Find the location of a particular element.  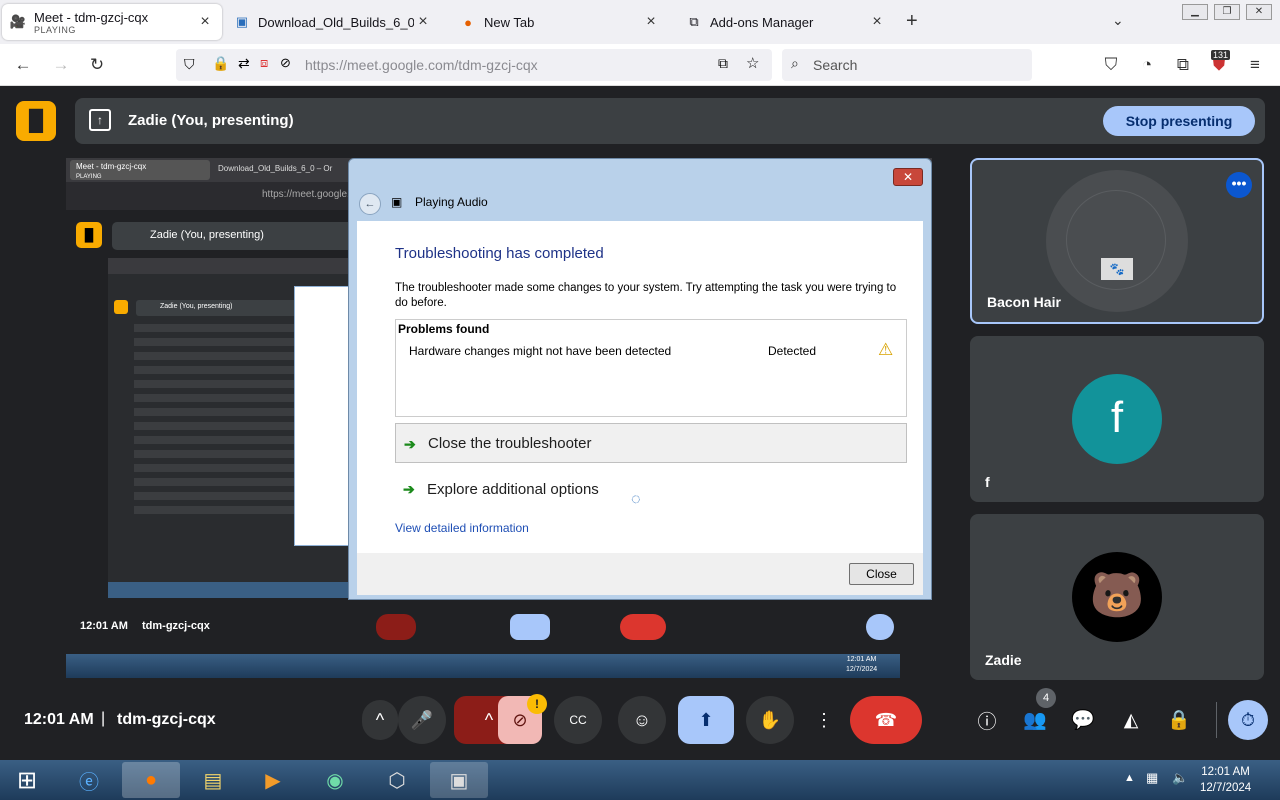

close-window-button: ✕ is located at coordinates (1259, 12).